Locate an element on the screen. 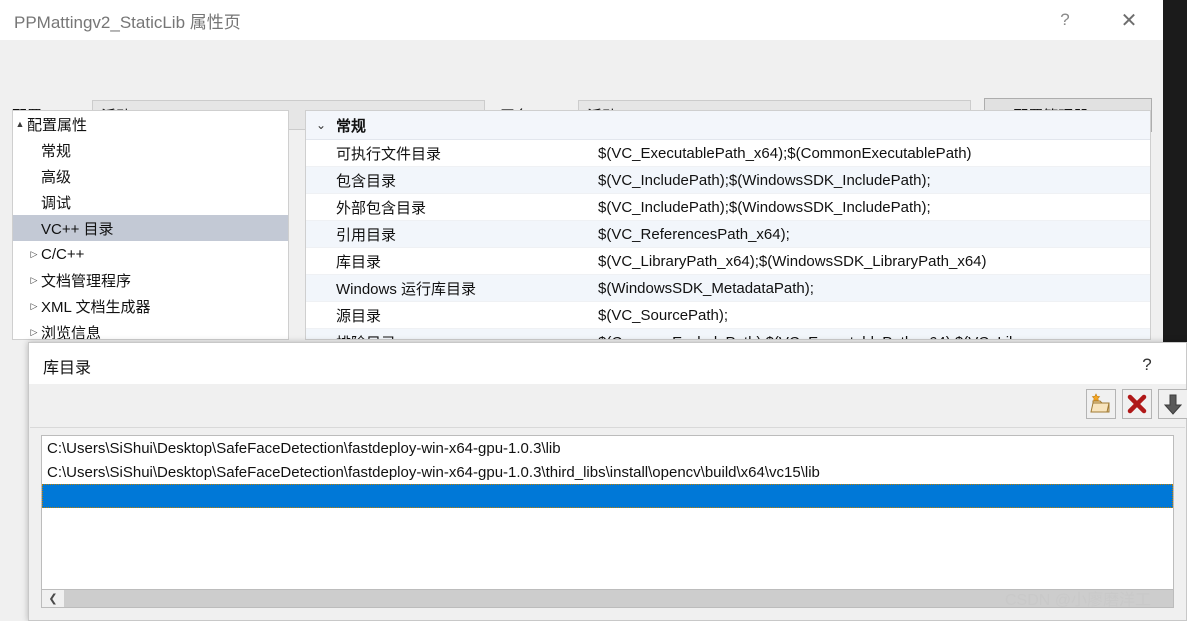  window-titlebar: PPMattingv2_StaticLib 属性页 ? ✕ is located at coordinates (581, 20).